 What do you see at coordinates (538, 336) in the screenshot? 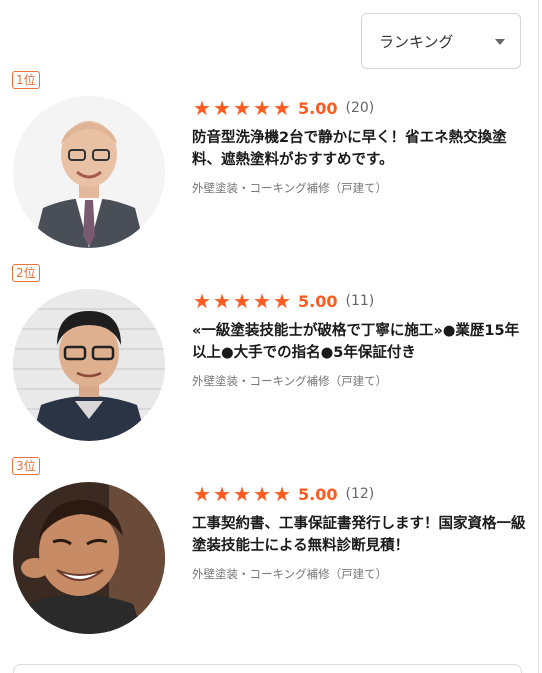
I see `page-edge-divider` at bounding box center [538, 336].